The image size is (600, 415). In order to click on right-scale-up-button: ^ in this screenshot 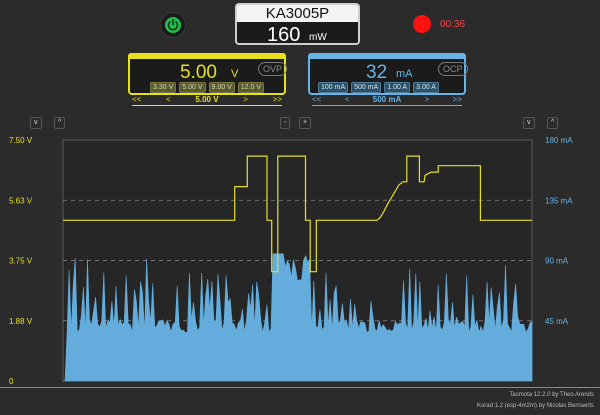, I will do `click(553, 123)`.